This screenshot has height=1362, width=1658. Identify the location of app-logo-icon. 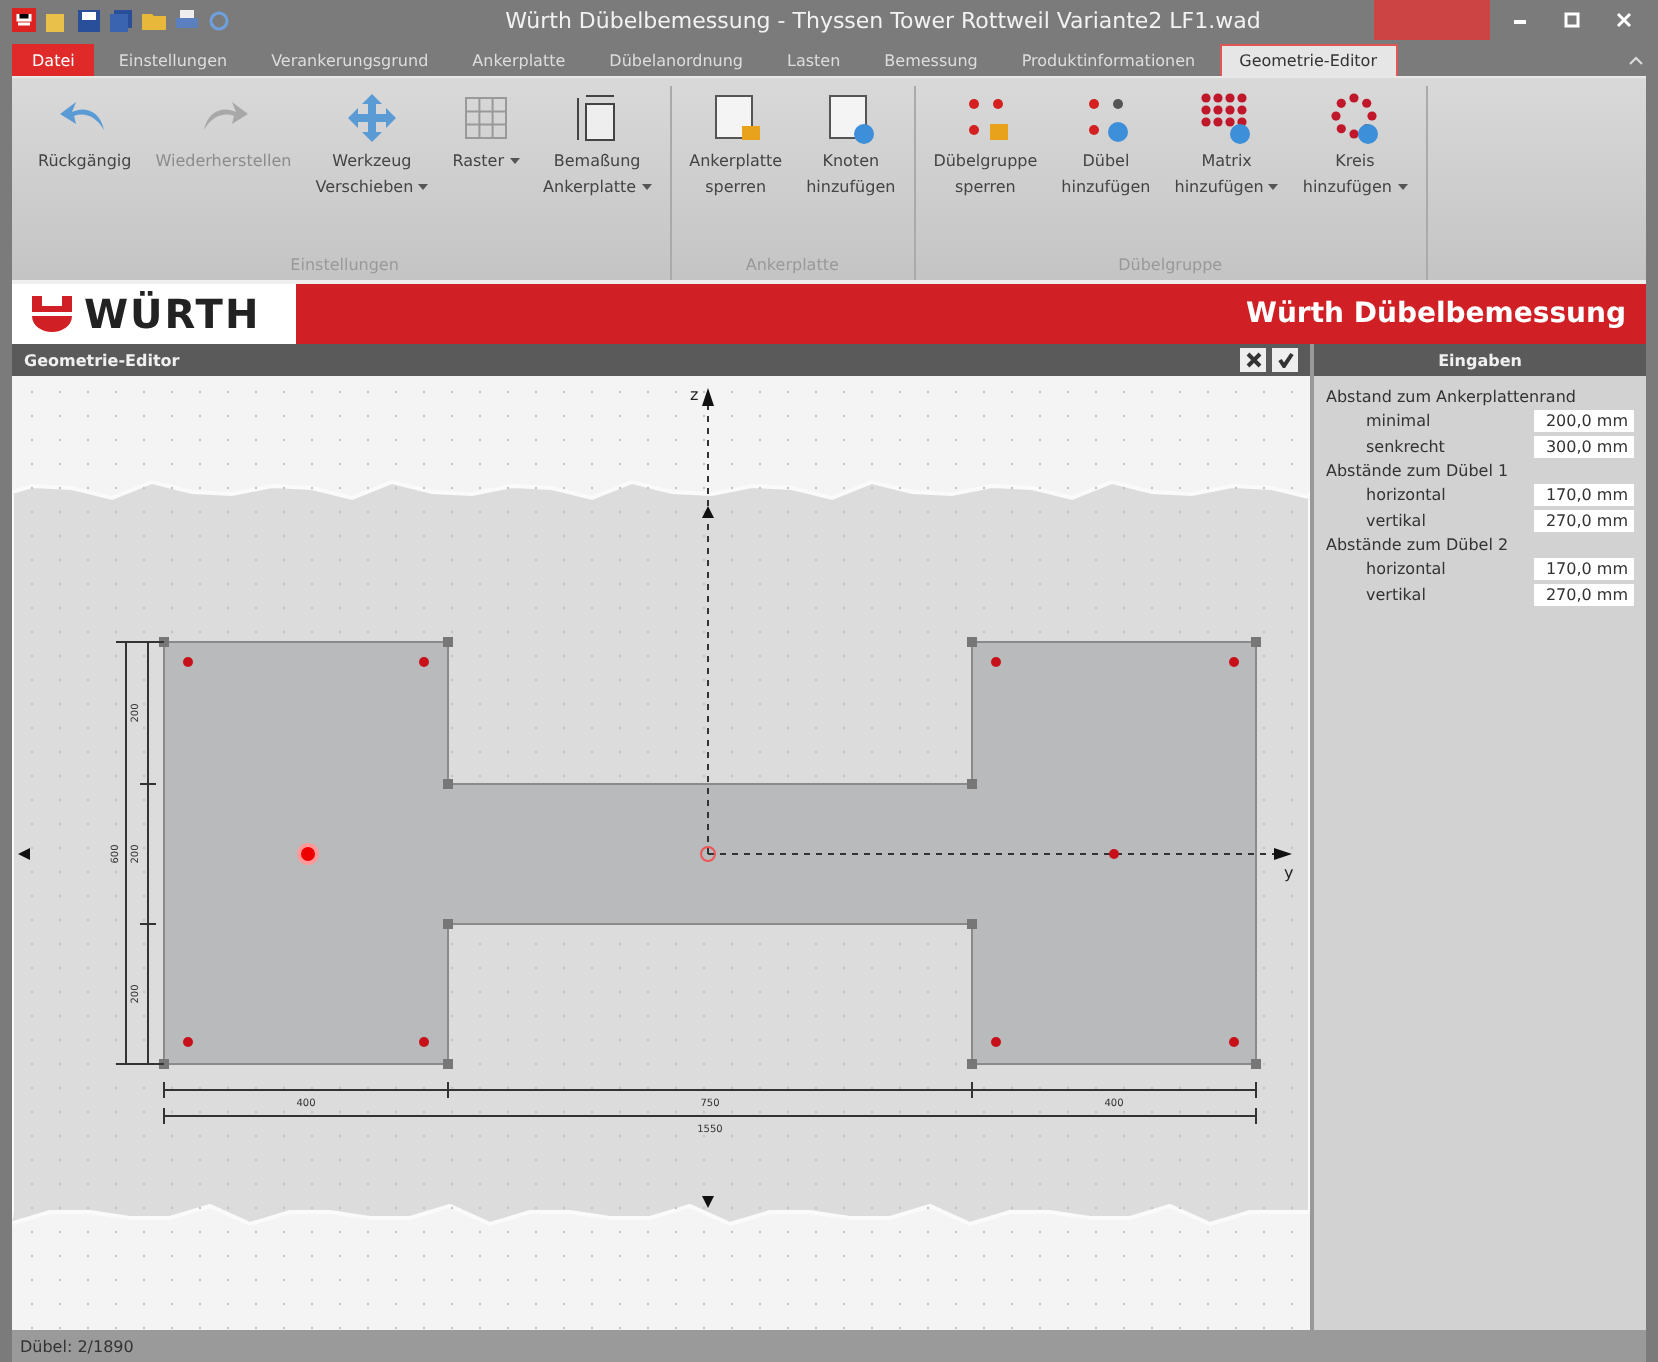
(24, 20).